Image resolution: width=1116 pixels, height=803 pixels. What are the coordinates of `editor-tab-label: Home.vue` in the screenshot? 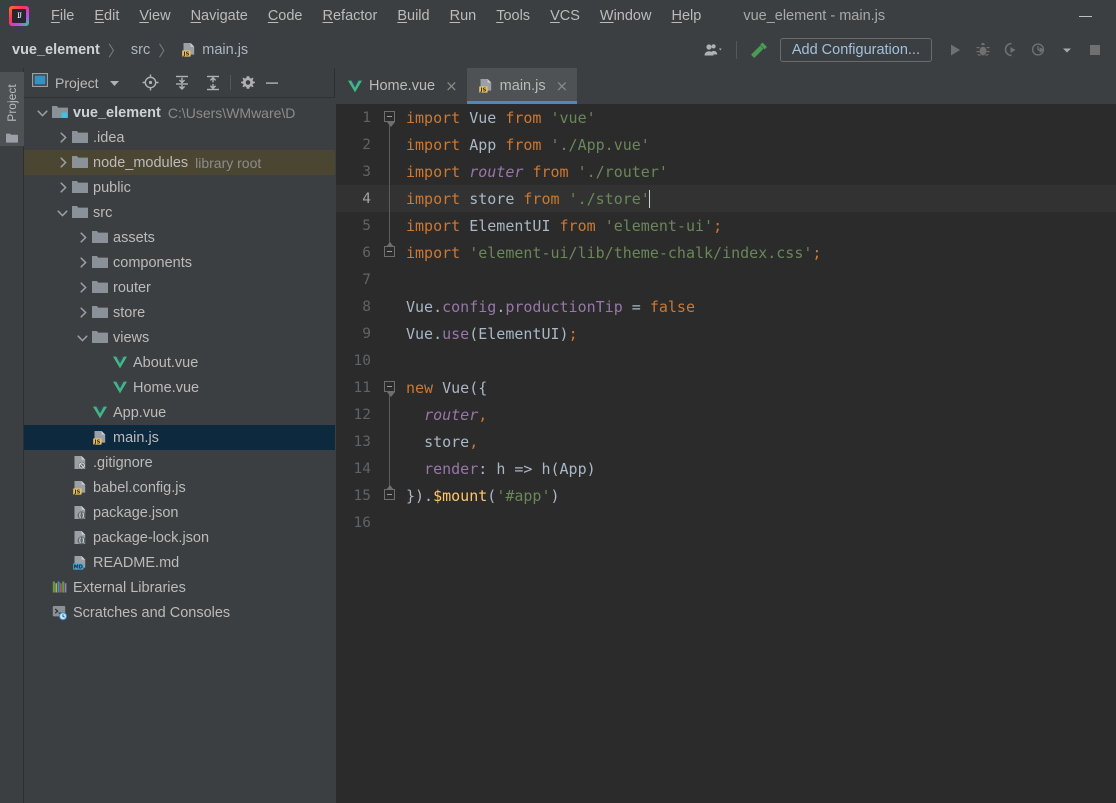 It's located at (402, 86).